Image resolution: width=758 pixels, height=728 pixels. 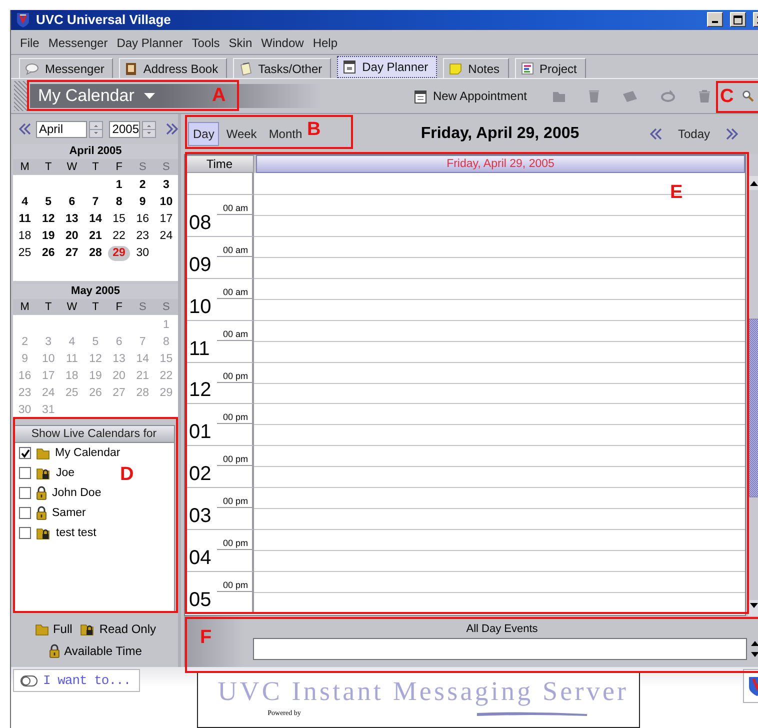 What do you see at coordinates (124, 129) in the screenshot?
I see `year-field: 2005` at bounding box center [124, 129].